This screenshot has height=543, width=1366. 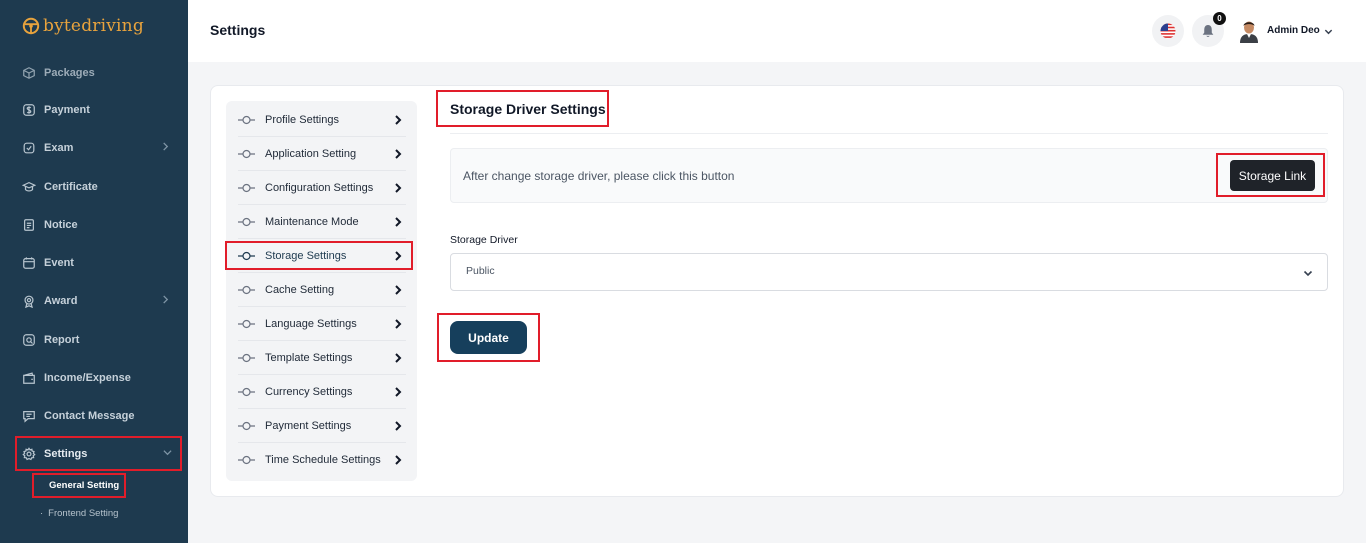 What do you see at coordinates (889, 133) in the screenshot?
I see `divider` at bounding box center [889, 133].